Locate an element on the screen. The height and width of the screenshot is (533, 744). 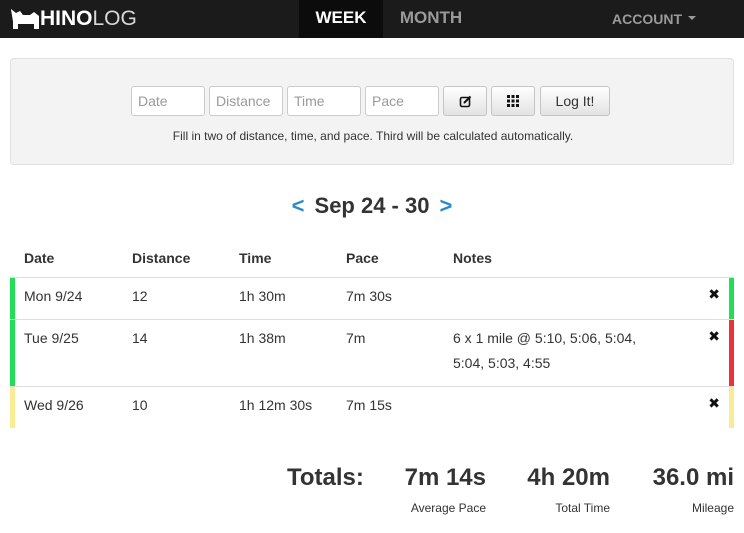
cell-pace: 7m 30s is located at coordinates (369, 296).